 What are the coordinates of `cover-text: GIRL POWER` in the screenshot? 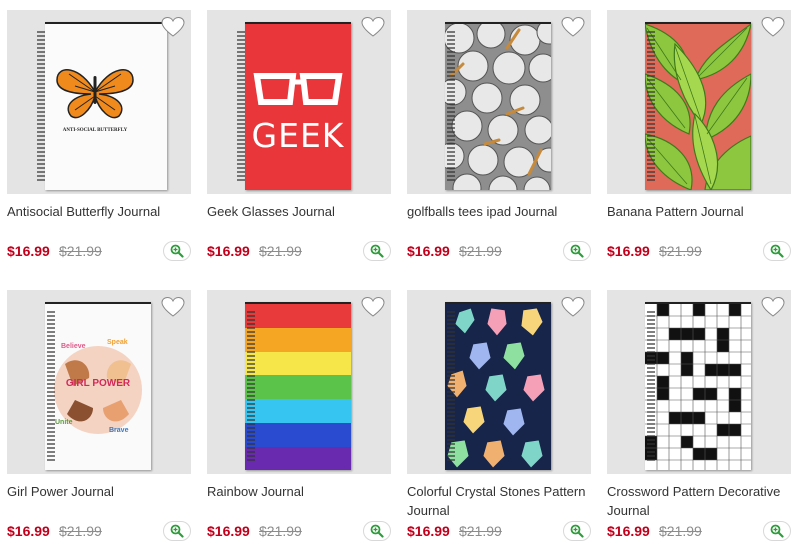 It's located at (98, 383).